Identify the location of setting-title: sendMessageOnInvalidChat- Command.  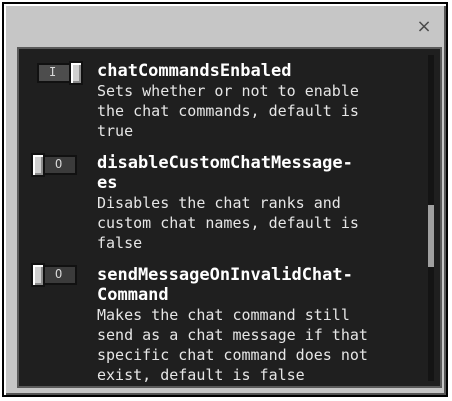
(225, 285).